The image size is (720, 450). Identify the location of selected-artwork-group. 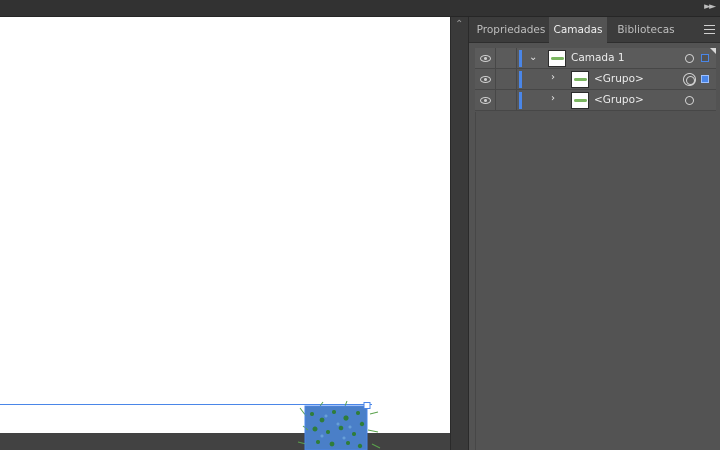
(339, 425).